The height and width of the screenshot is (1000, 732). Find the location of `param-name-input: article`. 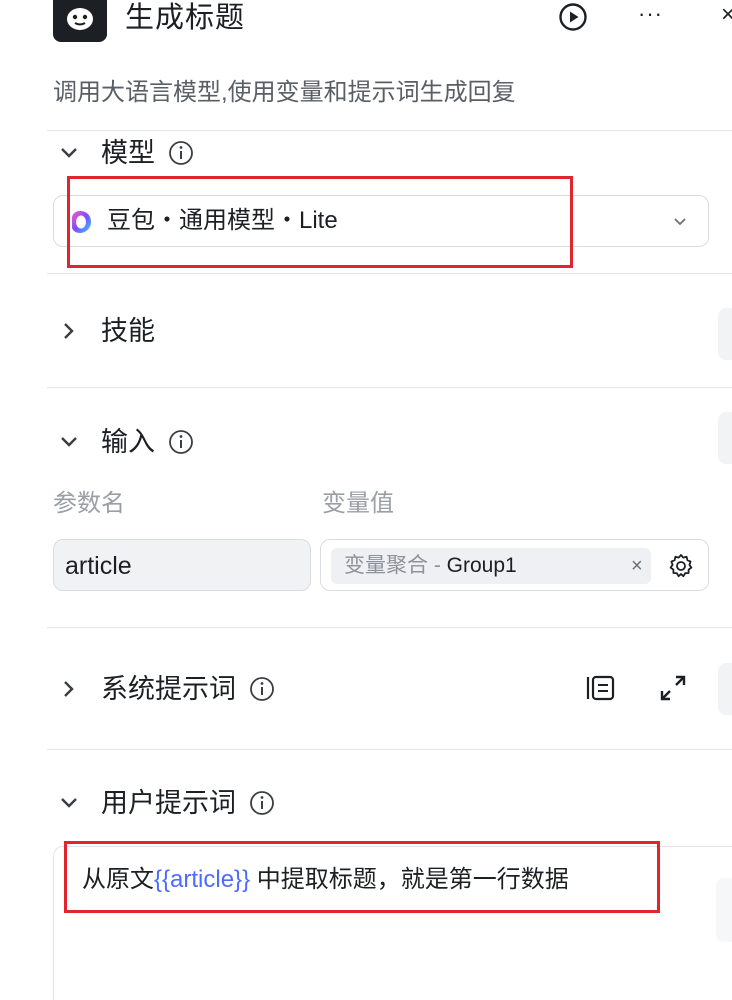

param-name-input: article is located at coordinates (182, 565).